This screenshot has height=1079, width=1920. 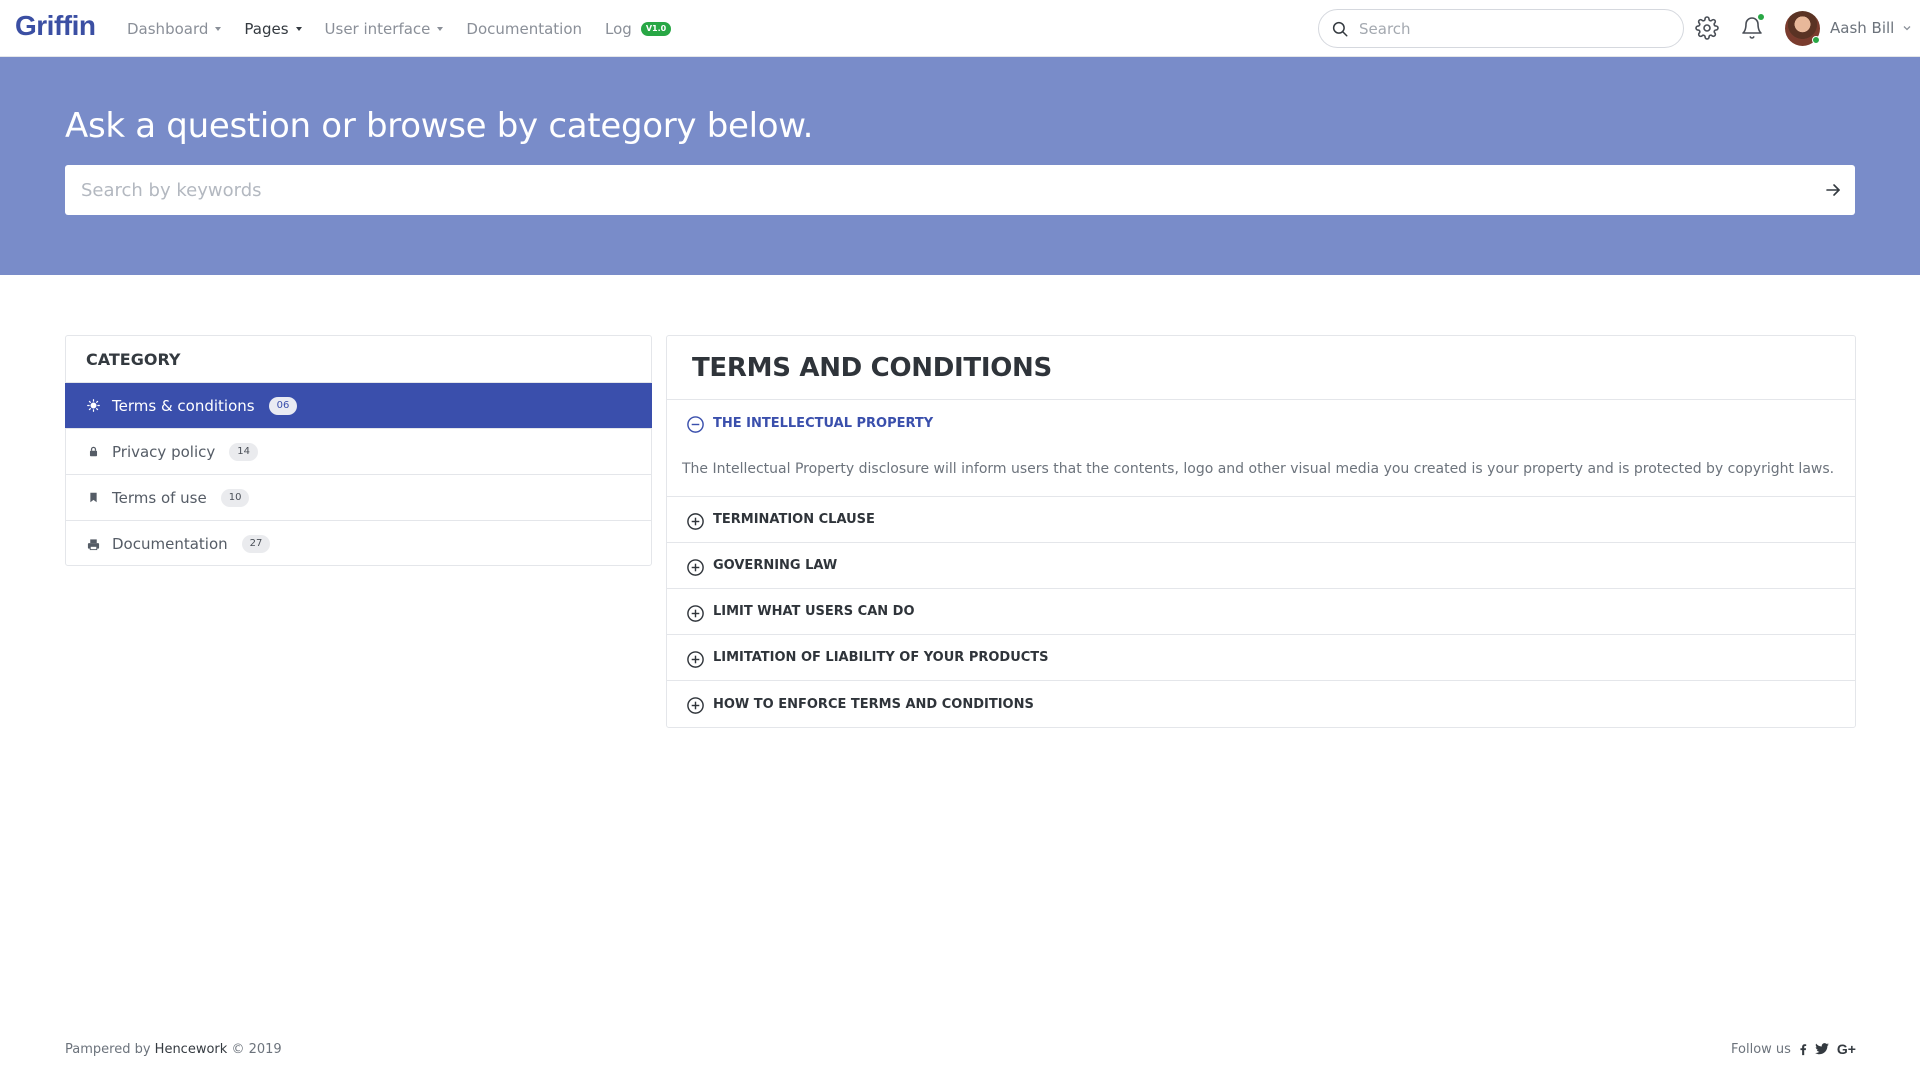 I want to click on chevron-down-icon, so click(x=1907, y=28).